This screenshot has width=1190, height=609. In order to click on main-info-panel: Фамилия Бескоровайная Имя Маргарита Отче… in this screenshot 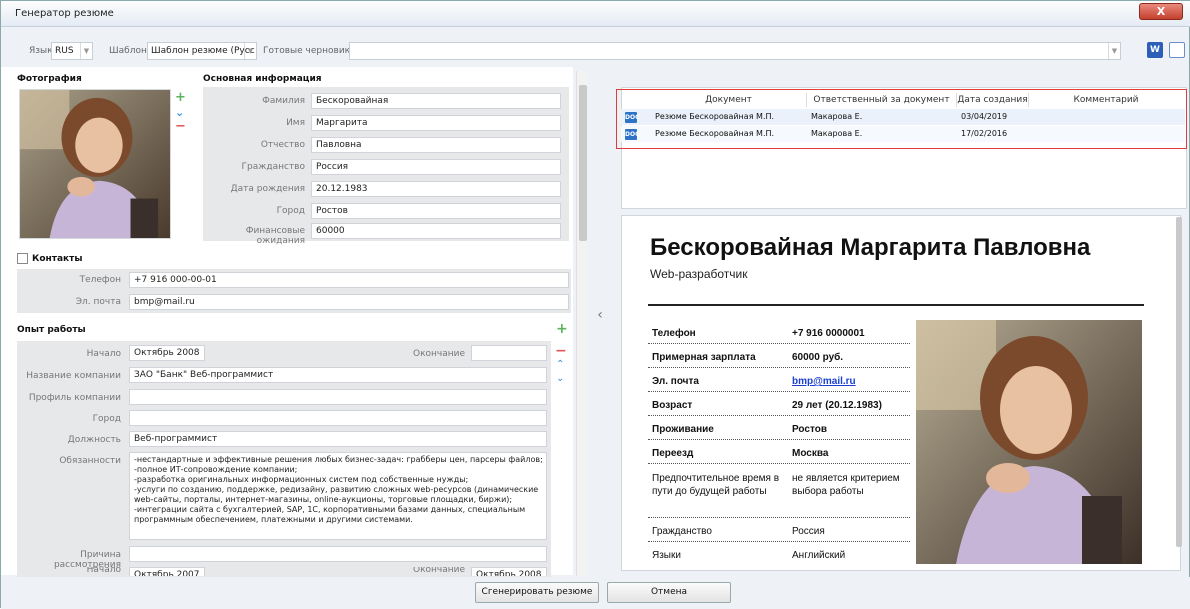, I will do `click(386, 166)`.